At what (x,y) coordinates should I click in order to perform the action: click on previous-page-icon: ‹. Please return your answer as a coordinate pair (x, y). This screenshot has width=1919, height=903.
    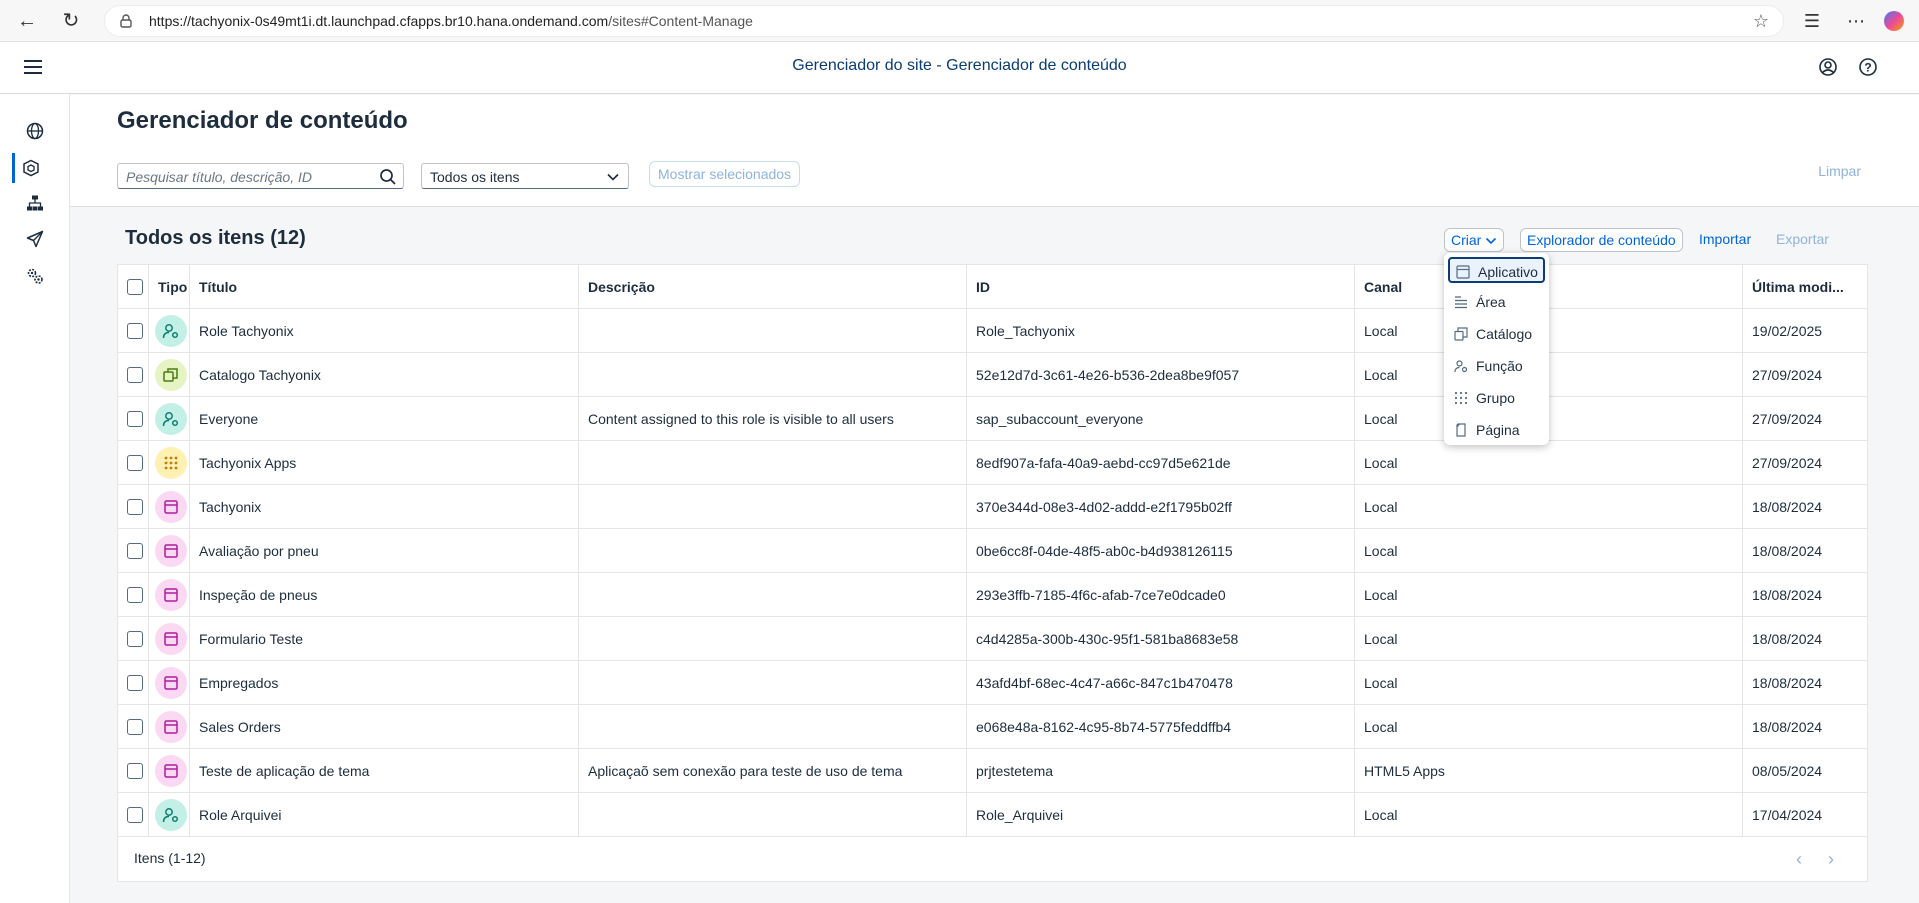
    Looking at the image, I should click on (1799, 859).